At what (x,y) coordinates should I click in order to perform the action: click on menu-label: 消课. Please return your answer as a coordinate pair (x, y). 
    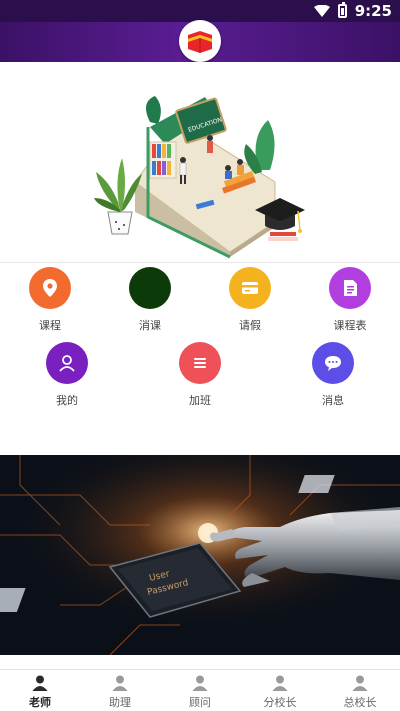
    Looking at the image, I should click on (150, 325).